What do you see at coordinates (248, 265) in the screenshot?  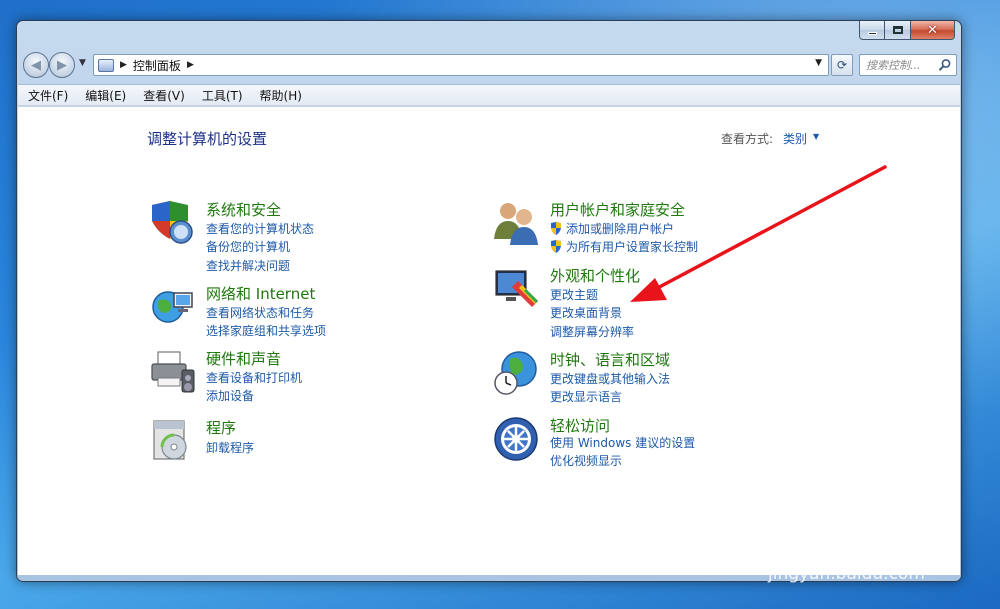 I see `link-troubleshoot: 查找并解决问题` at bounding box center [248, 265].